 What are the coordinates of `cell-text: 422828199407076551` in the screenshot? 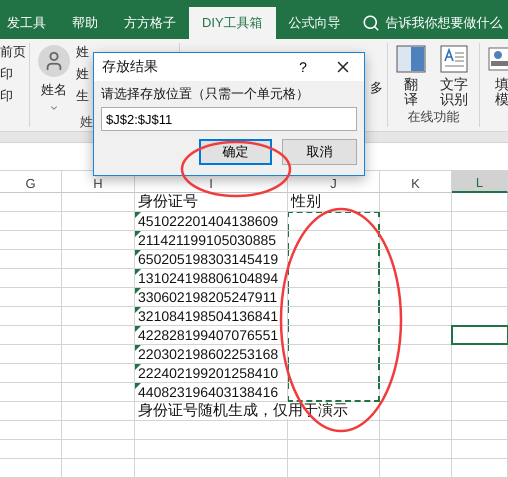 It's located at (208, 334).